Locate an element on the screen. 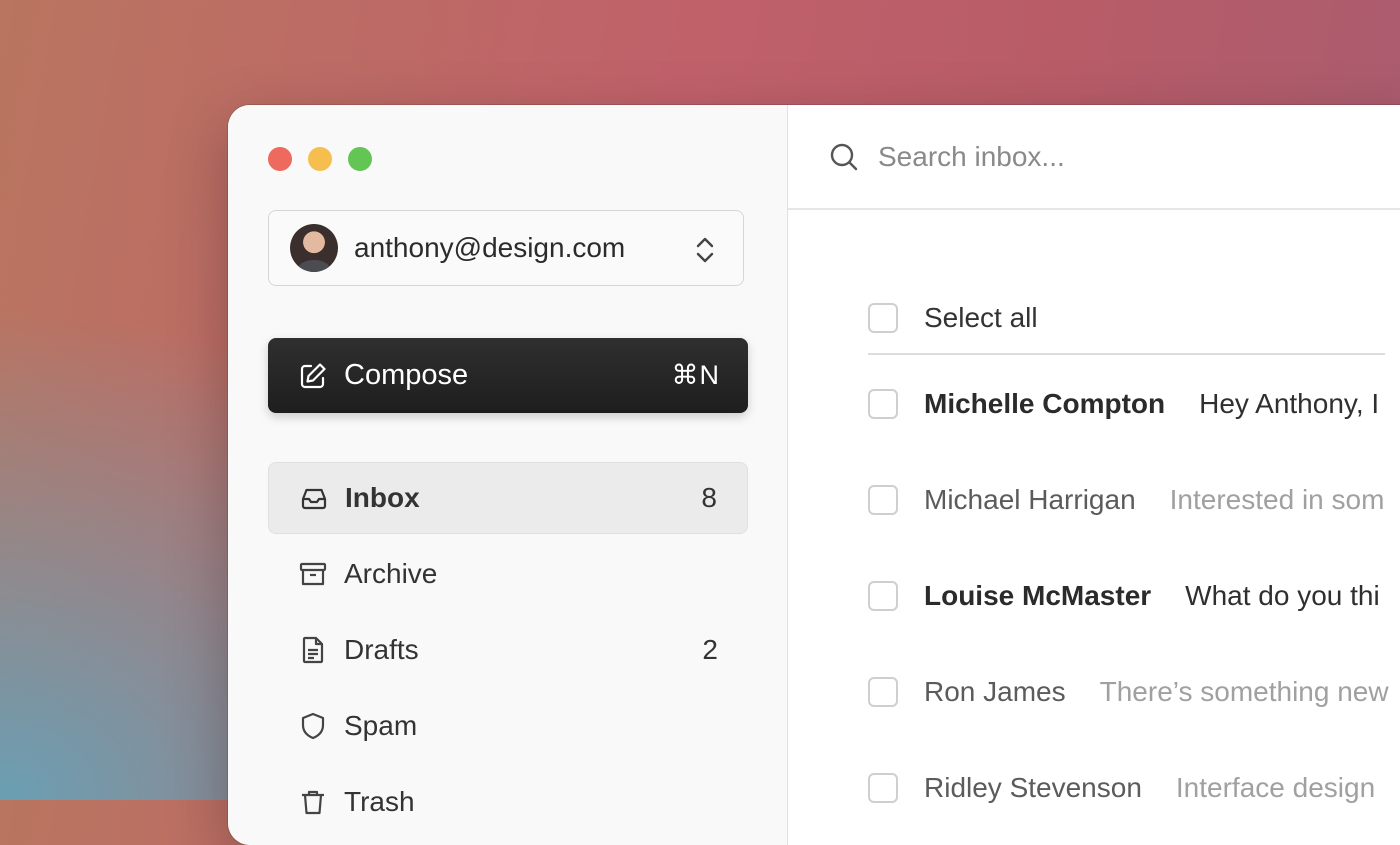  sidebar-item-drafts: Drafts 2 is located at coordinates (508, 650).